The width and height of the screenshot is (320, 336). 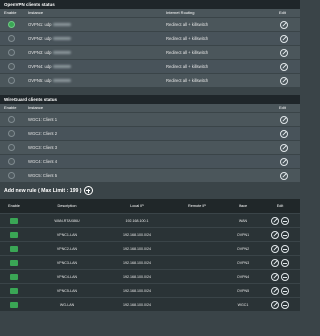 I want to click on instance-label: OVPN4: udp, so click(x=40, y=66).